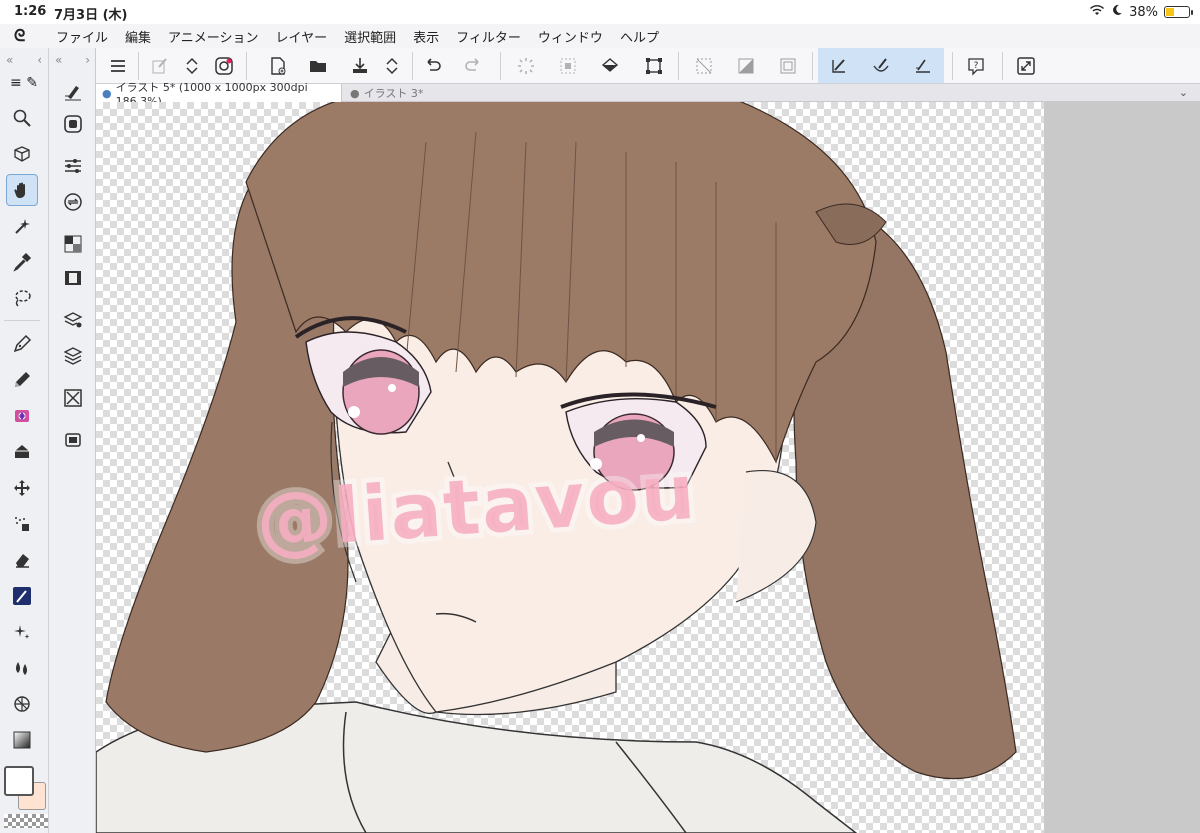 This screenshot has height=833, width=1200. I want to click on main-color-swatch, so click(19, 781).